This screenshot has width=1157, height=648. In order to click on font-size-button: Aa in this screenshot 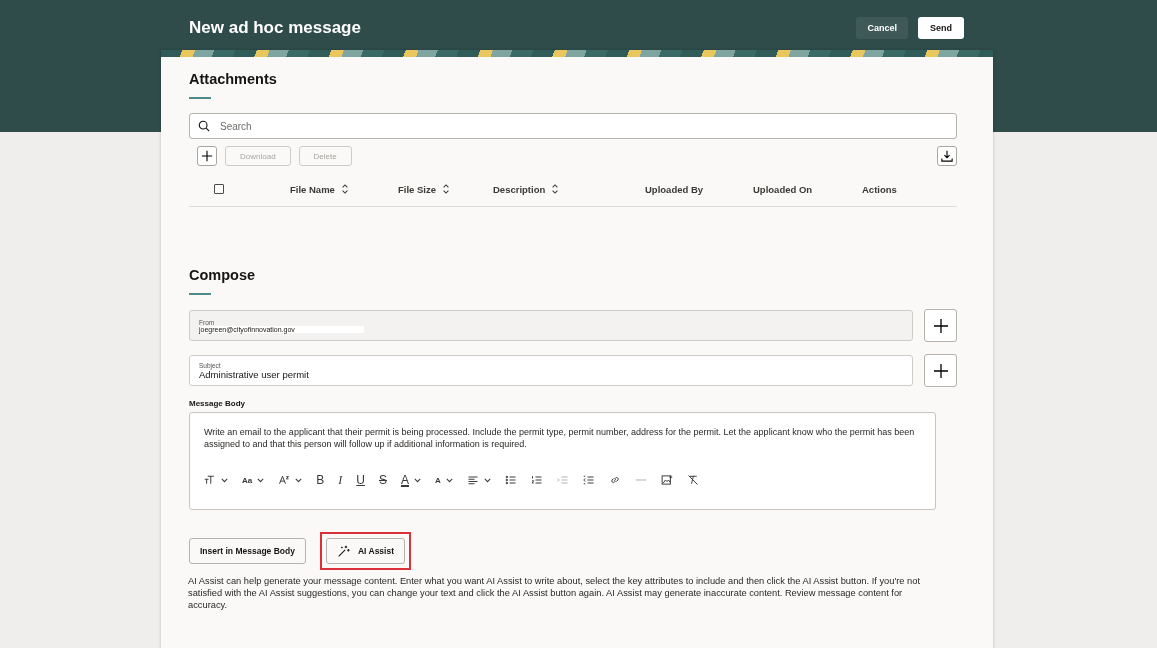, I will do `click(253, 480)`.